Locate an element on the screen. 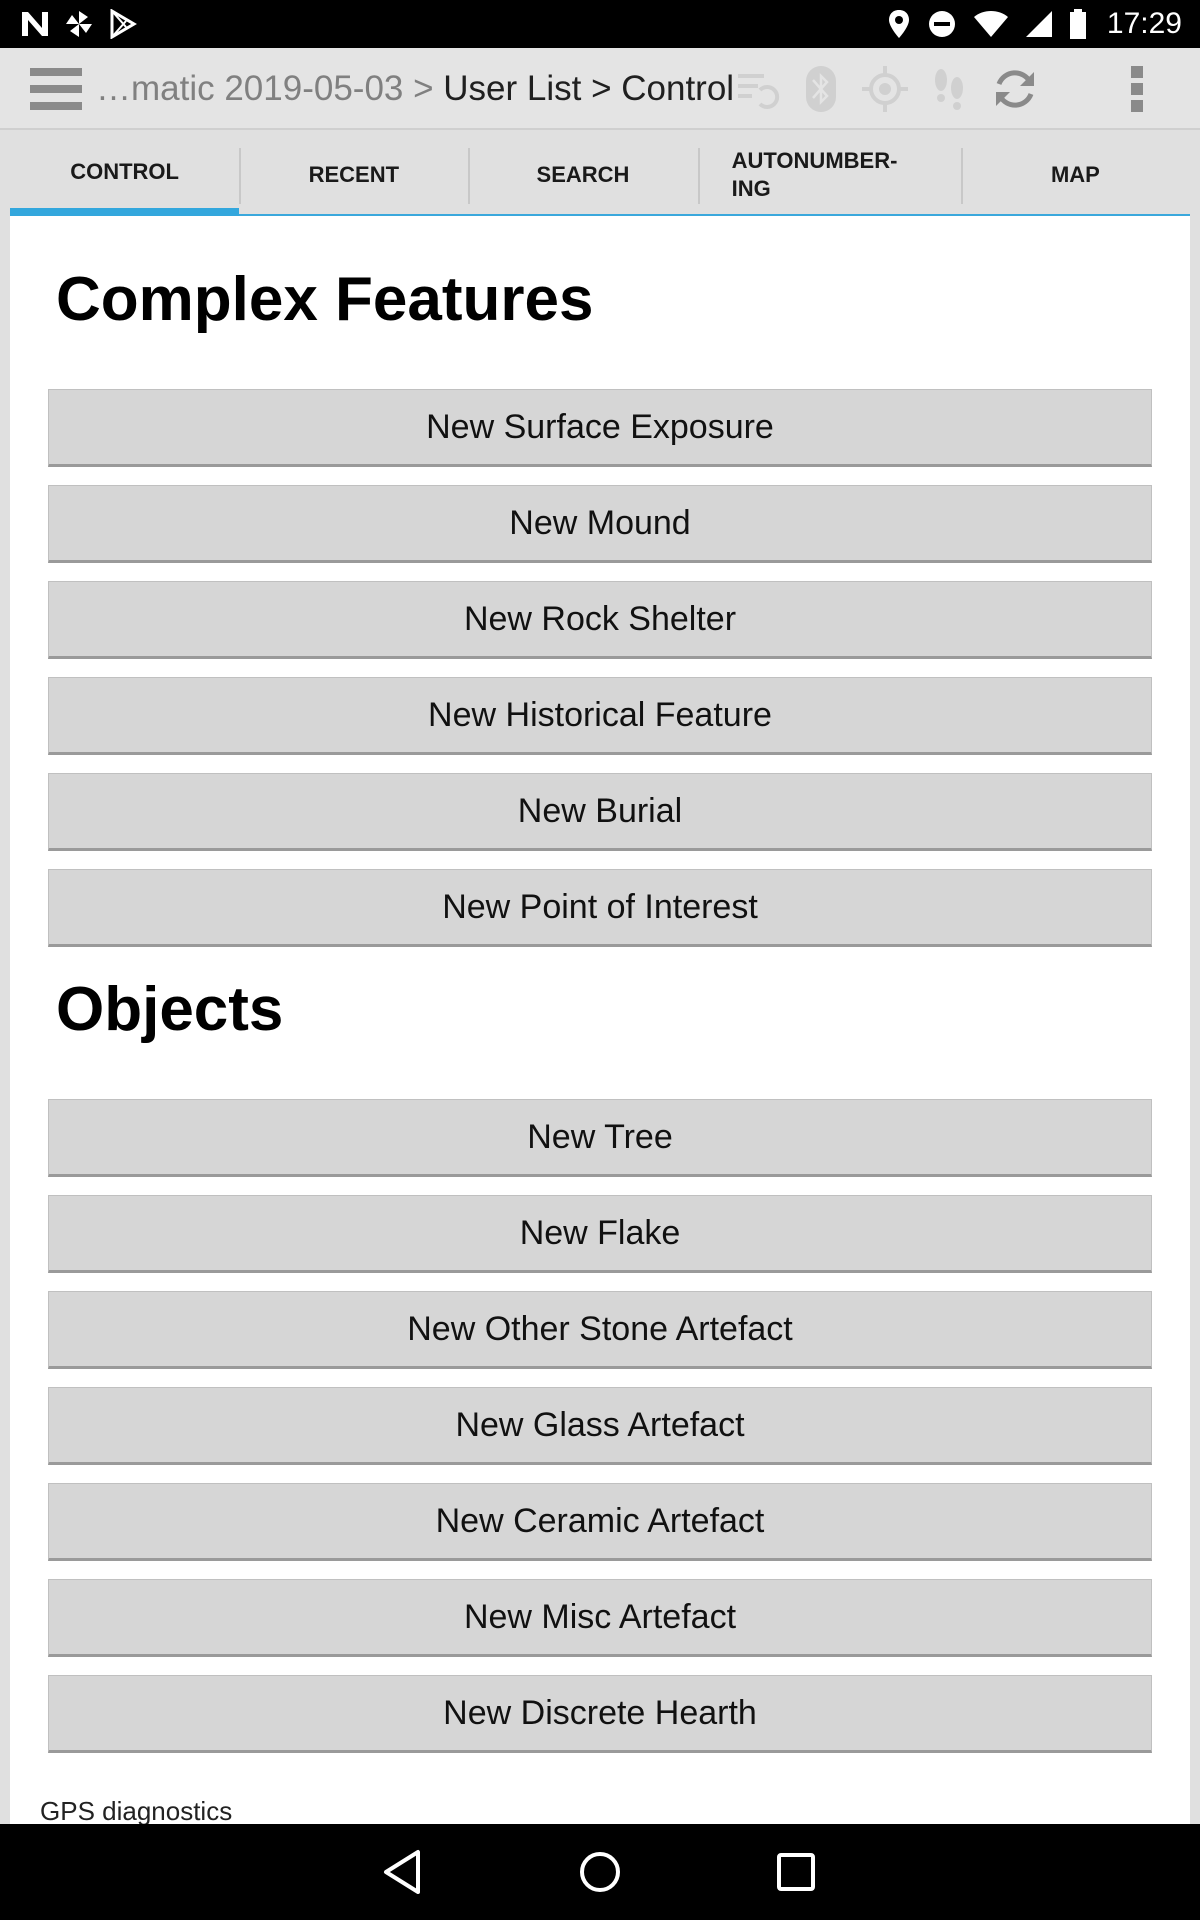 The width and height of the screenshot is (1200, 1920). new-tree-button: New Tree is located at coordinates (600, 1138).